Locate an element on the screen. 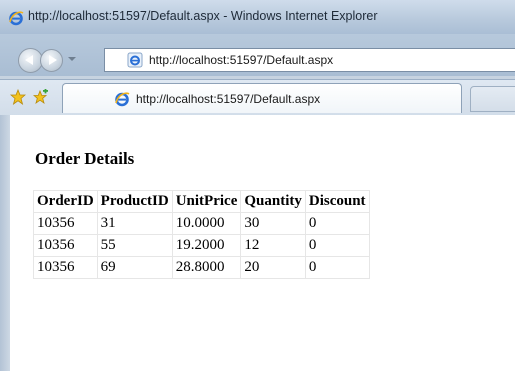  page-title: Order Details is located at coordinates (85, 158).